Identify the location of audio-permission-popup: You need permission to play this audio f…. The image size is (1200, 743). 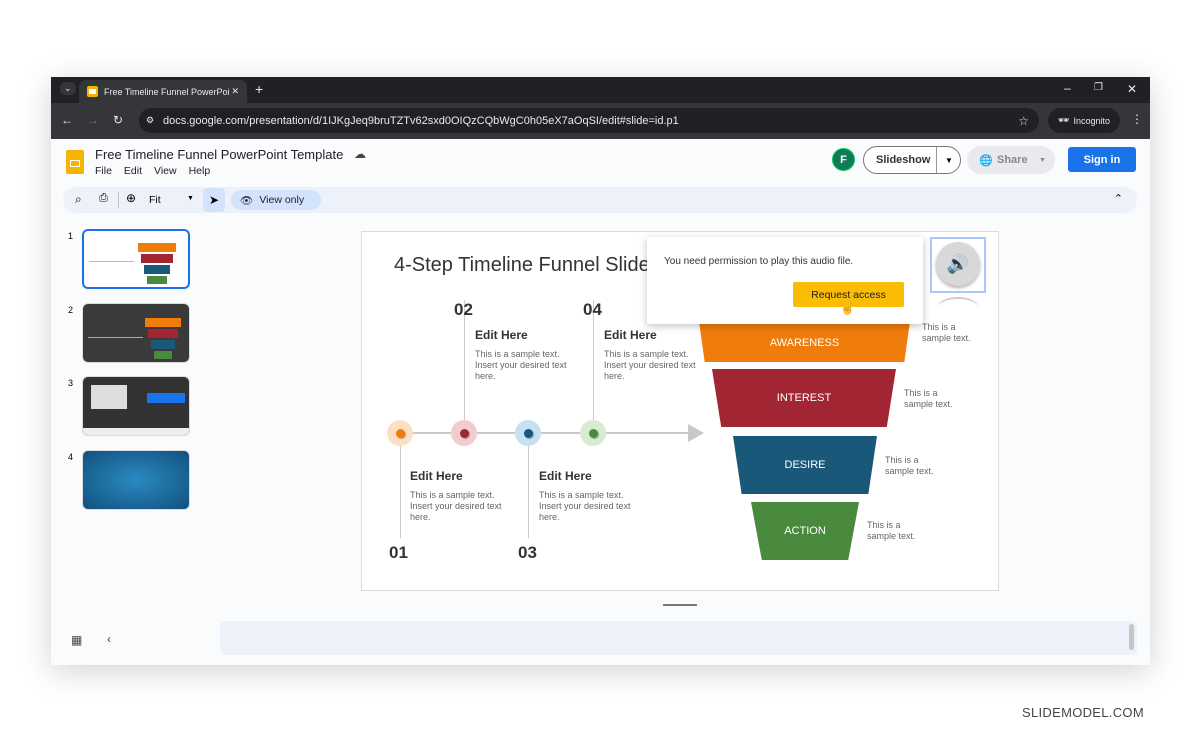
(785, 280).